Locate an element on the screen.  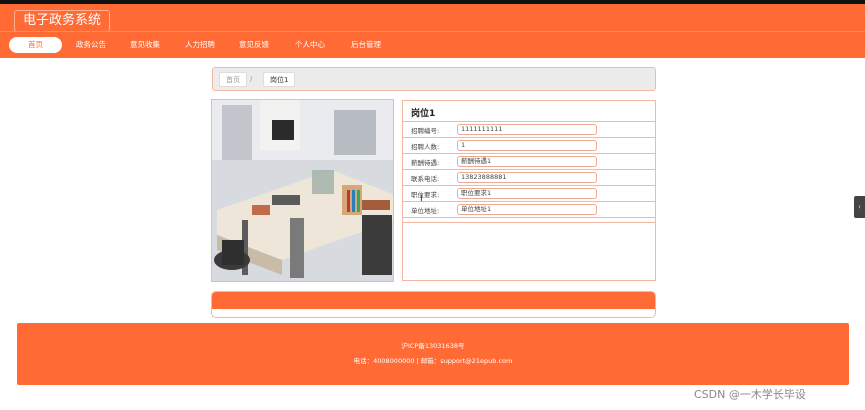
job-photo is located at coordinates (302, 190).